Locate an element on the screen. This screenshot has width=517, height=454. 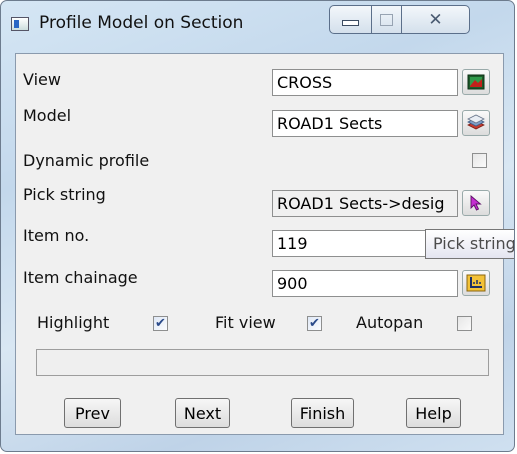
item-no-label: Item no. is located at coordinates (56, 235).